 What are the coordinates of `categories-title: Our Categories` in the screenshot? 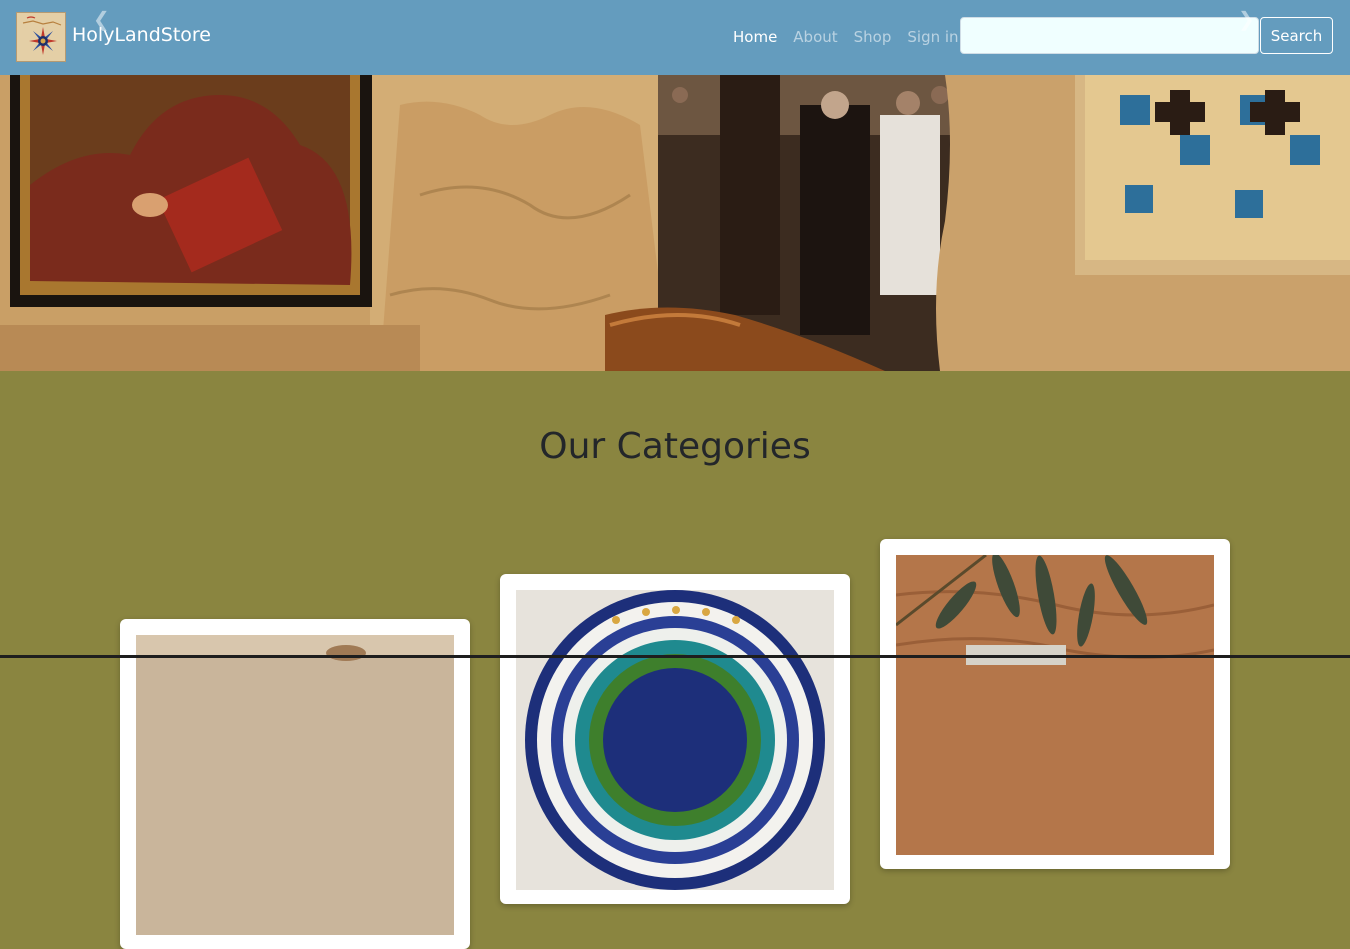 It's located at (675, 446).